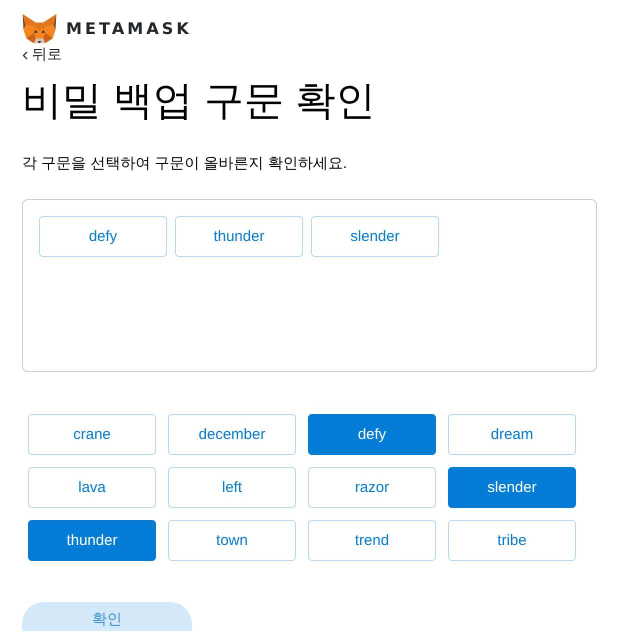  What do you see at coordinates (372, 540) in the screenshot?
I see `word-button: trend` at bounding box center [372, 540].